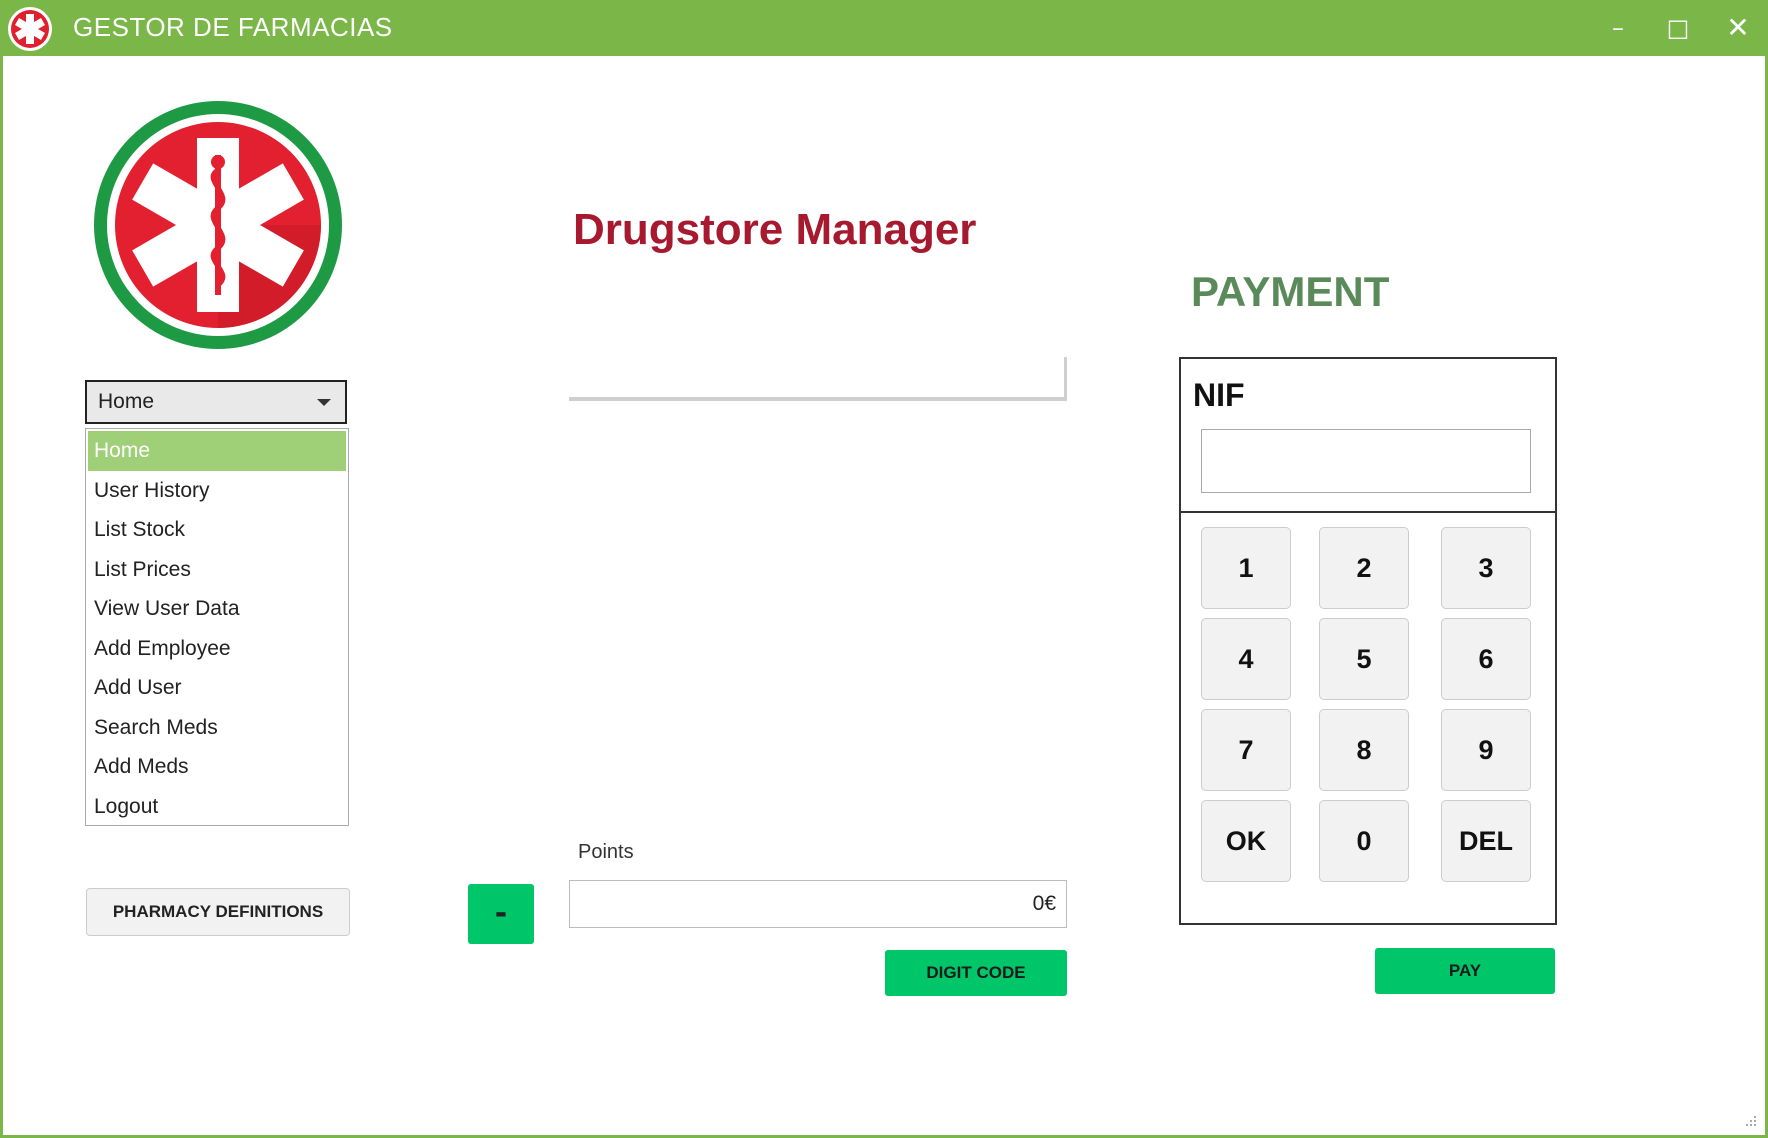 The image size is (1768, 1138). Describe the element at coordinates (218, 225) in the screenshot. I see `pharmacy-logo` at that location.